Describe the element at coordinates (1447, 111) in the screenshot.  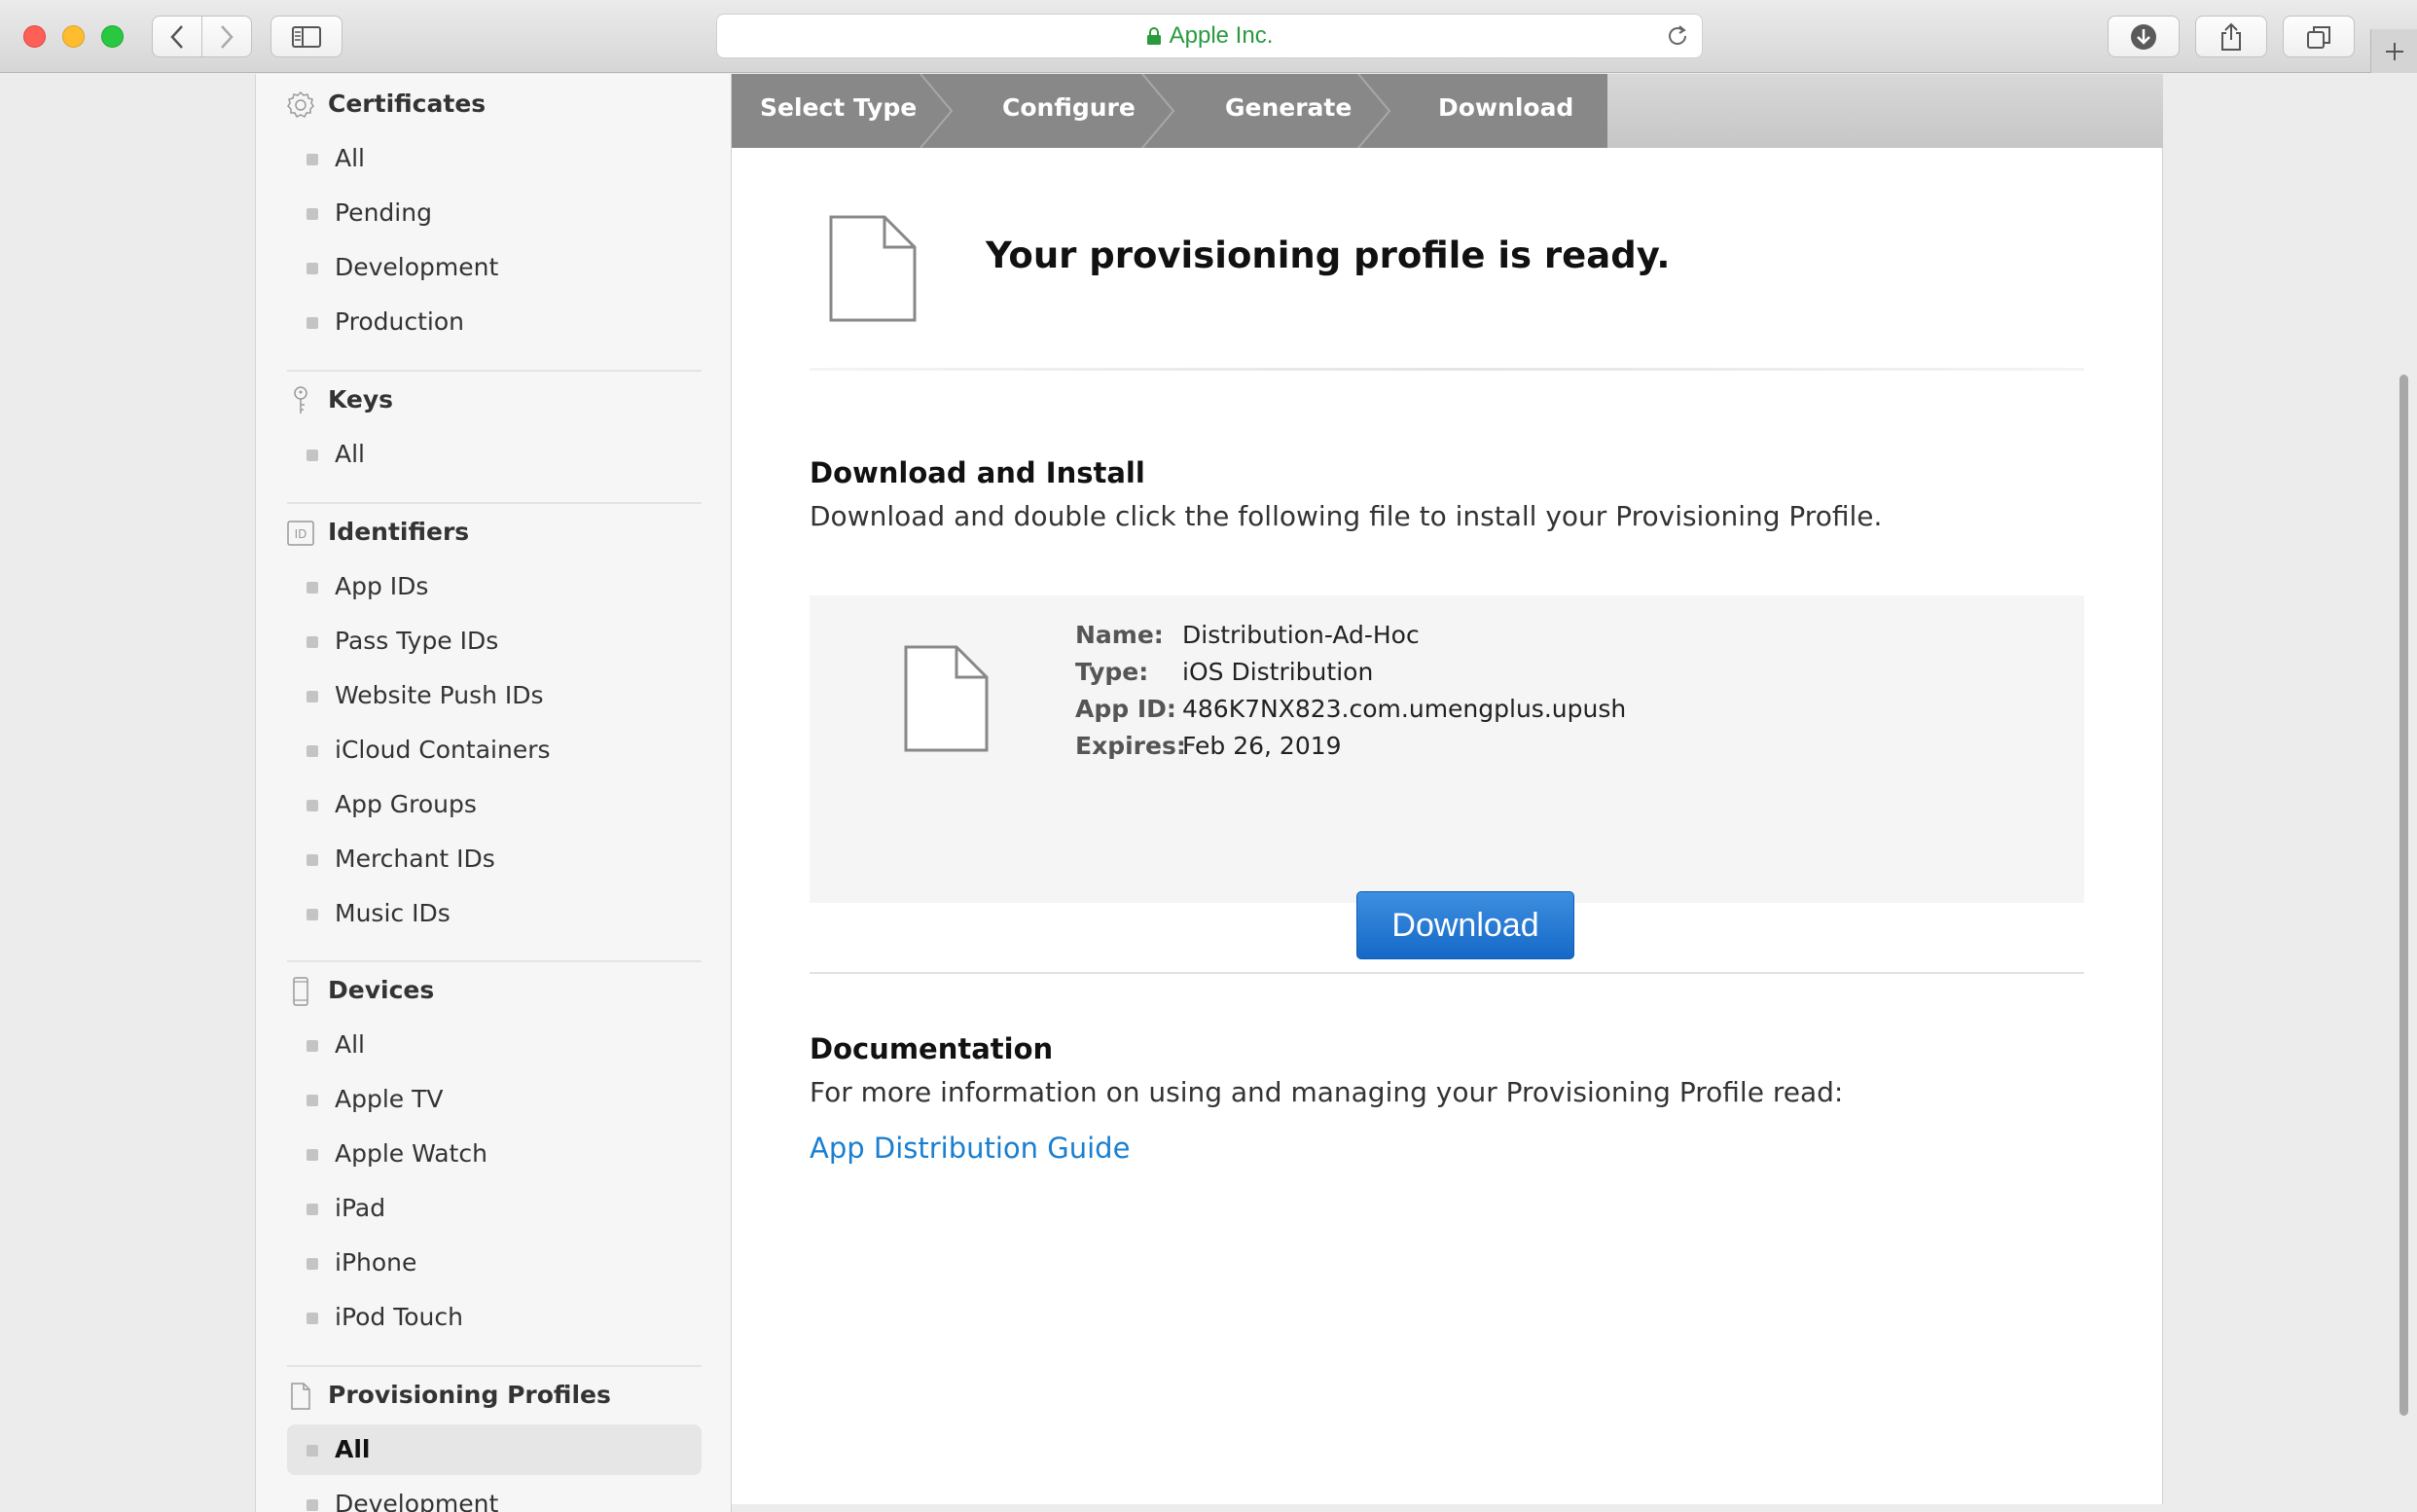
I see `step-bar: Select Type Configure Generate Download` at that location.